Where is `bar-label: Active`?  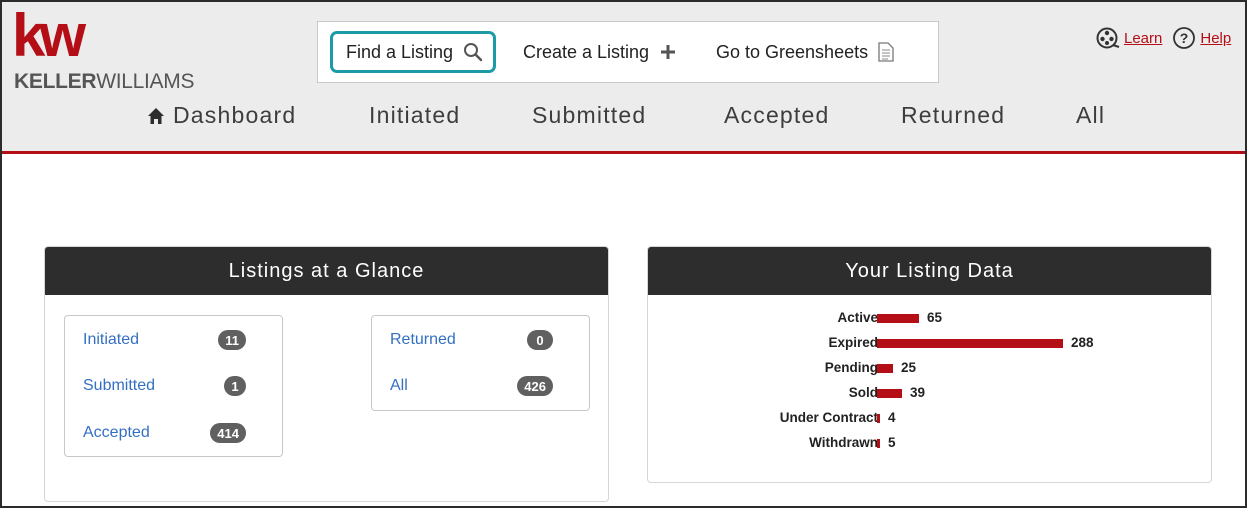 bar-label: Active is located at coordinates (857, 317).